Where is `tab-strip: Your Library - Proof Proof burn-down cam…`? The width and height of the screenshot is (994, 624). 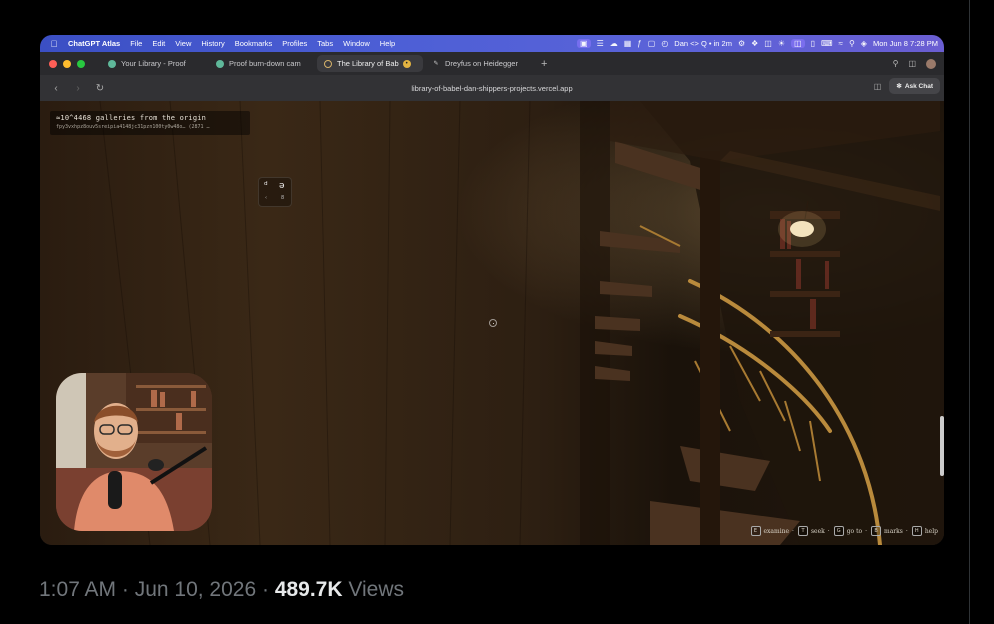
tab-strip: Your Library - Proof Proof burn-down cam… is located at coordinates (492, 63).